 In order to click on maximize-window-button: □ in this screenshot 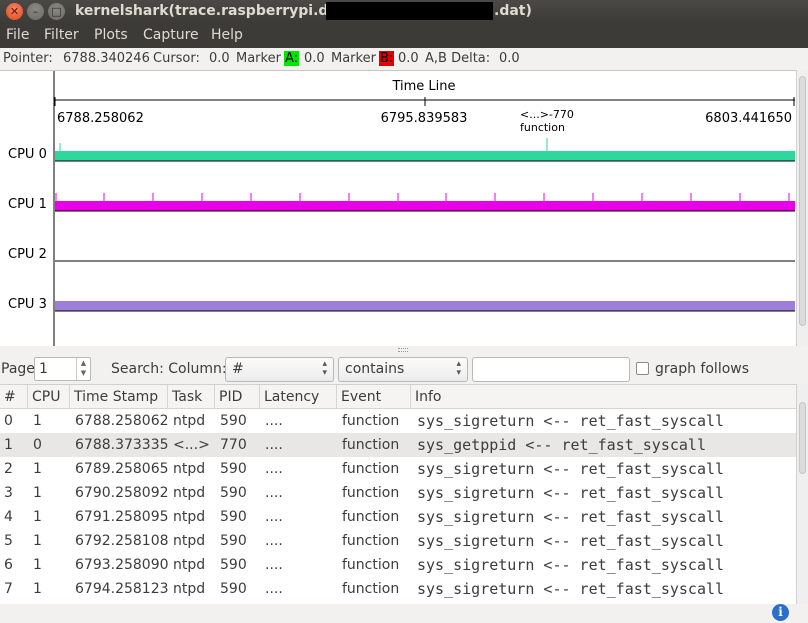, I will do `click(56, 11)`.